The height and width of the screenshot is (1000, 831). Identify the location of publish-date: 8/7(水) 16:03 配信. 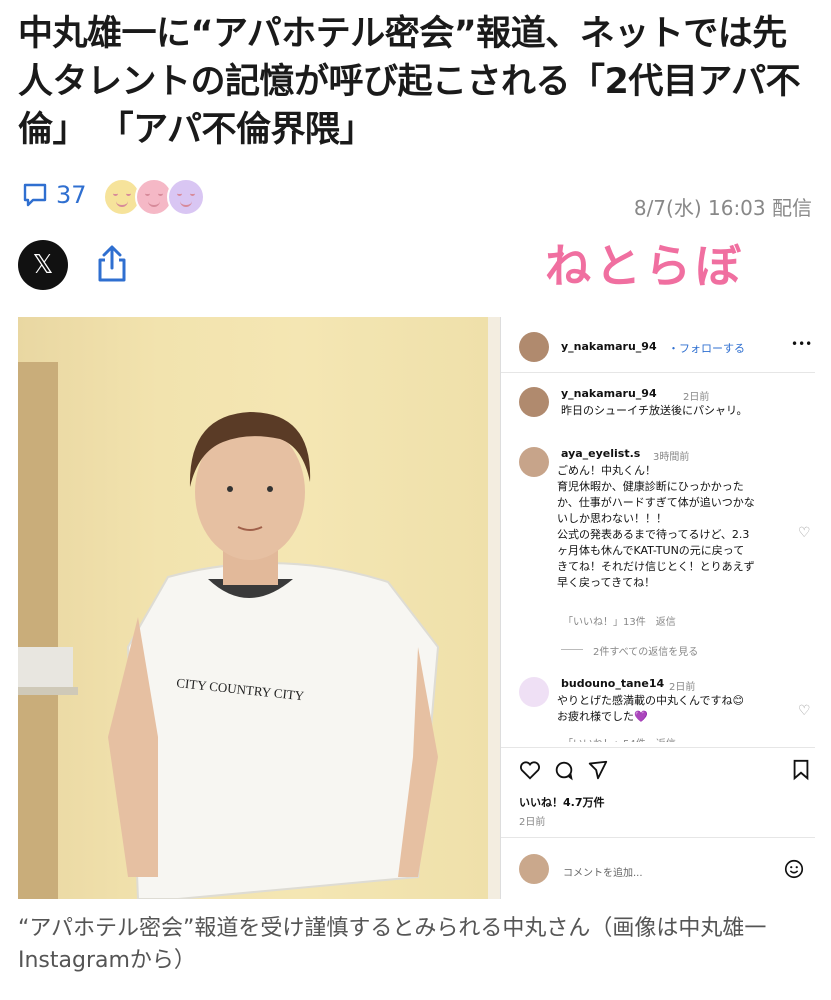
(722, 208).